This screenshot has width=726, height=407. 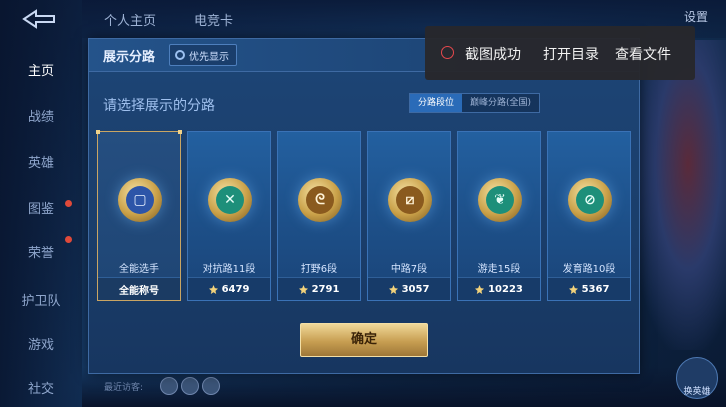 I want to click on segment-lane-rank: 分路段位, so click(x=436, y=103).